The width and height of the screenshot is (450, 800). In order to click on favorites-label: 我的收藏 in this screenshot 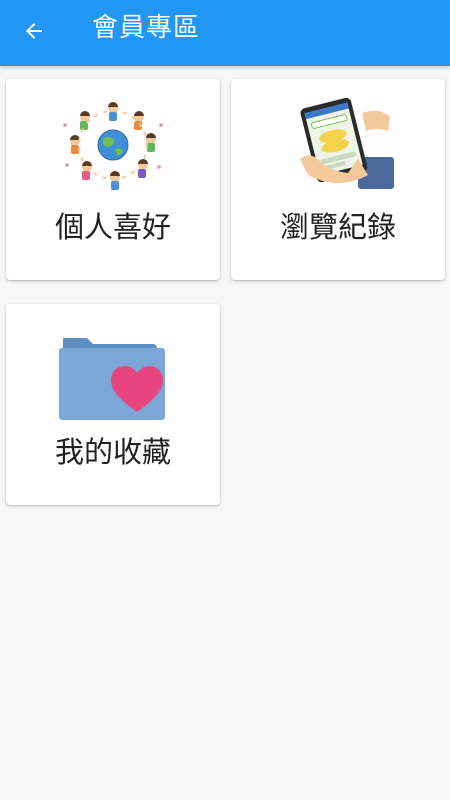, I will do `click(112, 452)`.